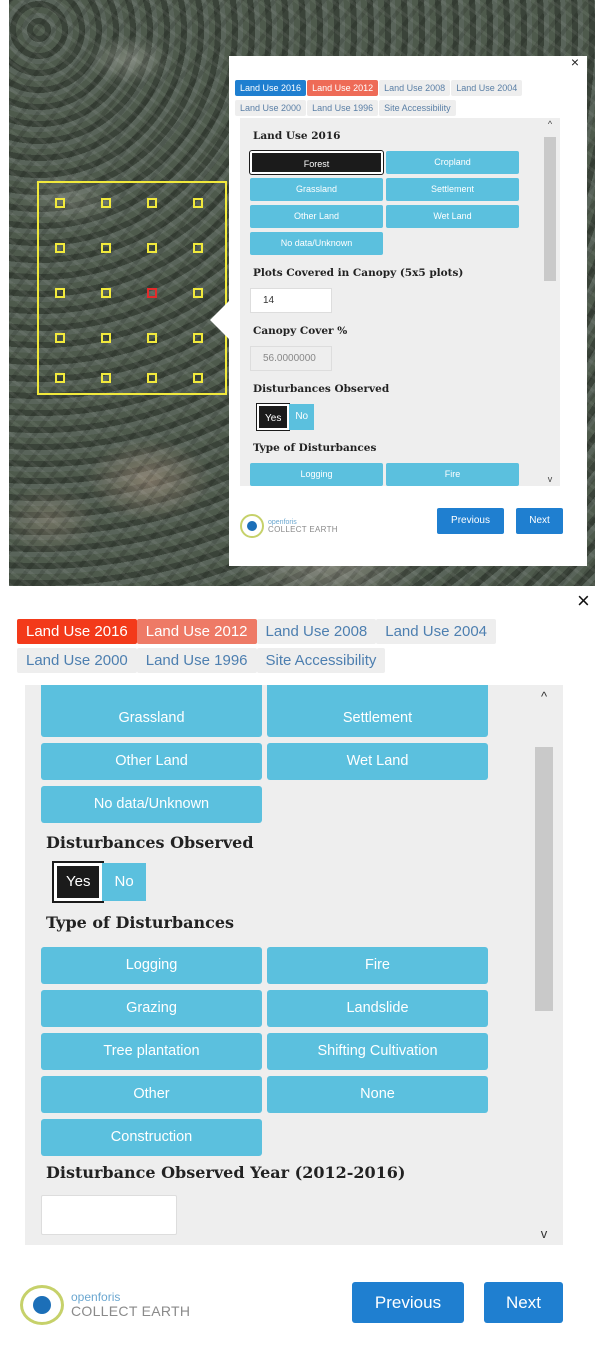 The height and width of the screenshot is (1356, 595). I want to click on canopy-cover-field: 56.0000000, so click(291, 358).